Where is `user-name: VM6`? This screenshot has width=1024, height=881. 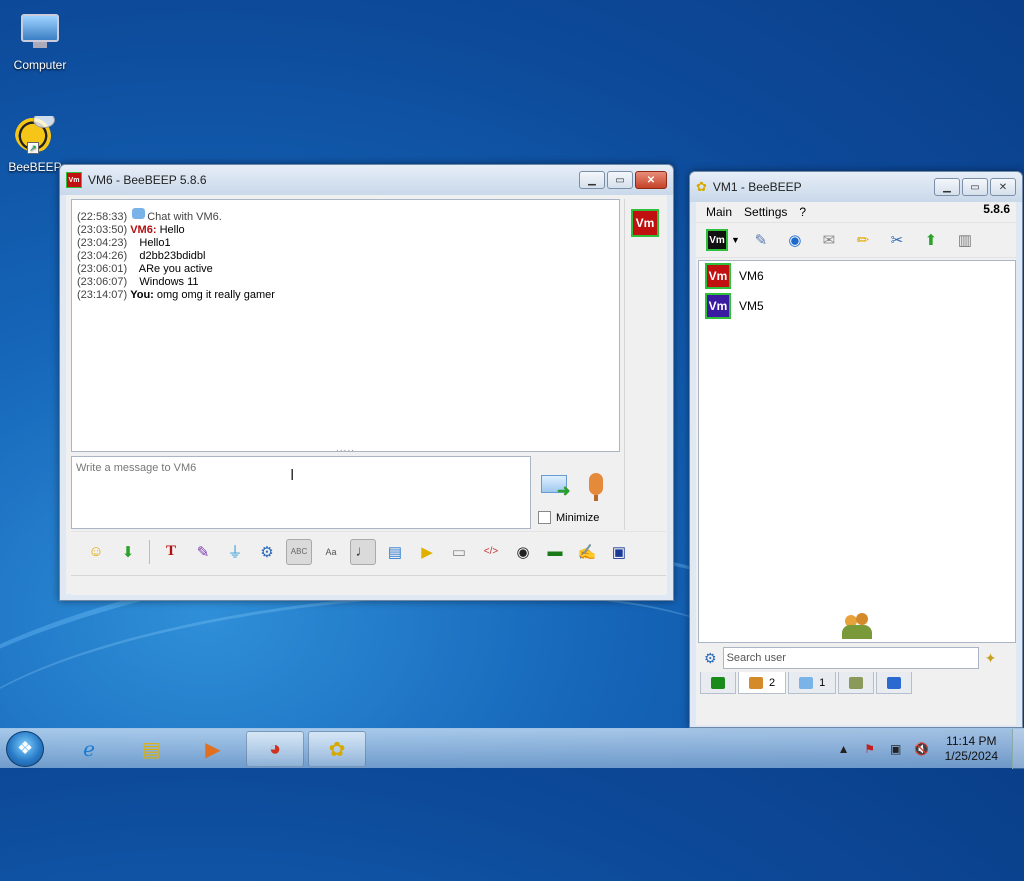
user-name: VM6 is located at coordinates (751, 276).